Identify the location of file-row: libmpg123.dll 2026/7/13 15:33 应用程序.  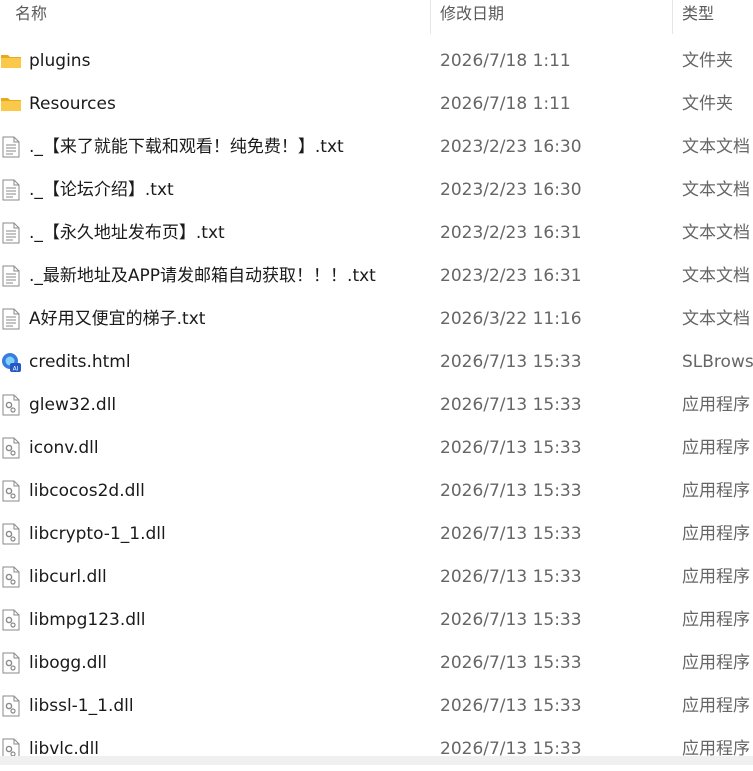
(376, 620).